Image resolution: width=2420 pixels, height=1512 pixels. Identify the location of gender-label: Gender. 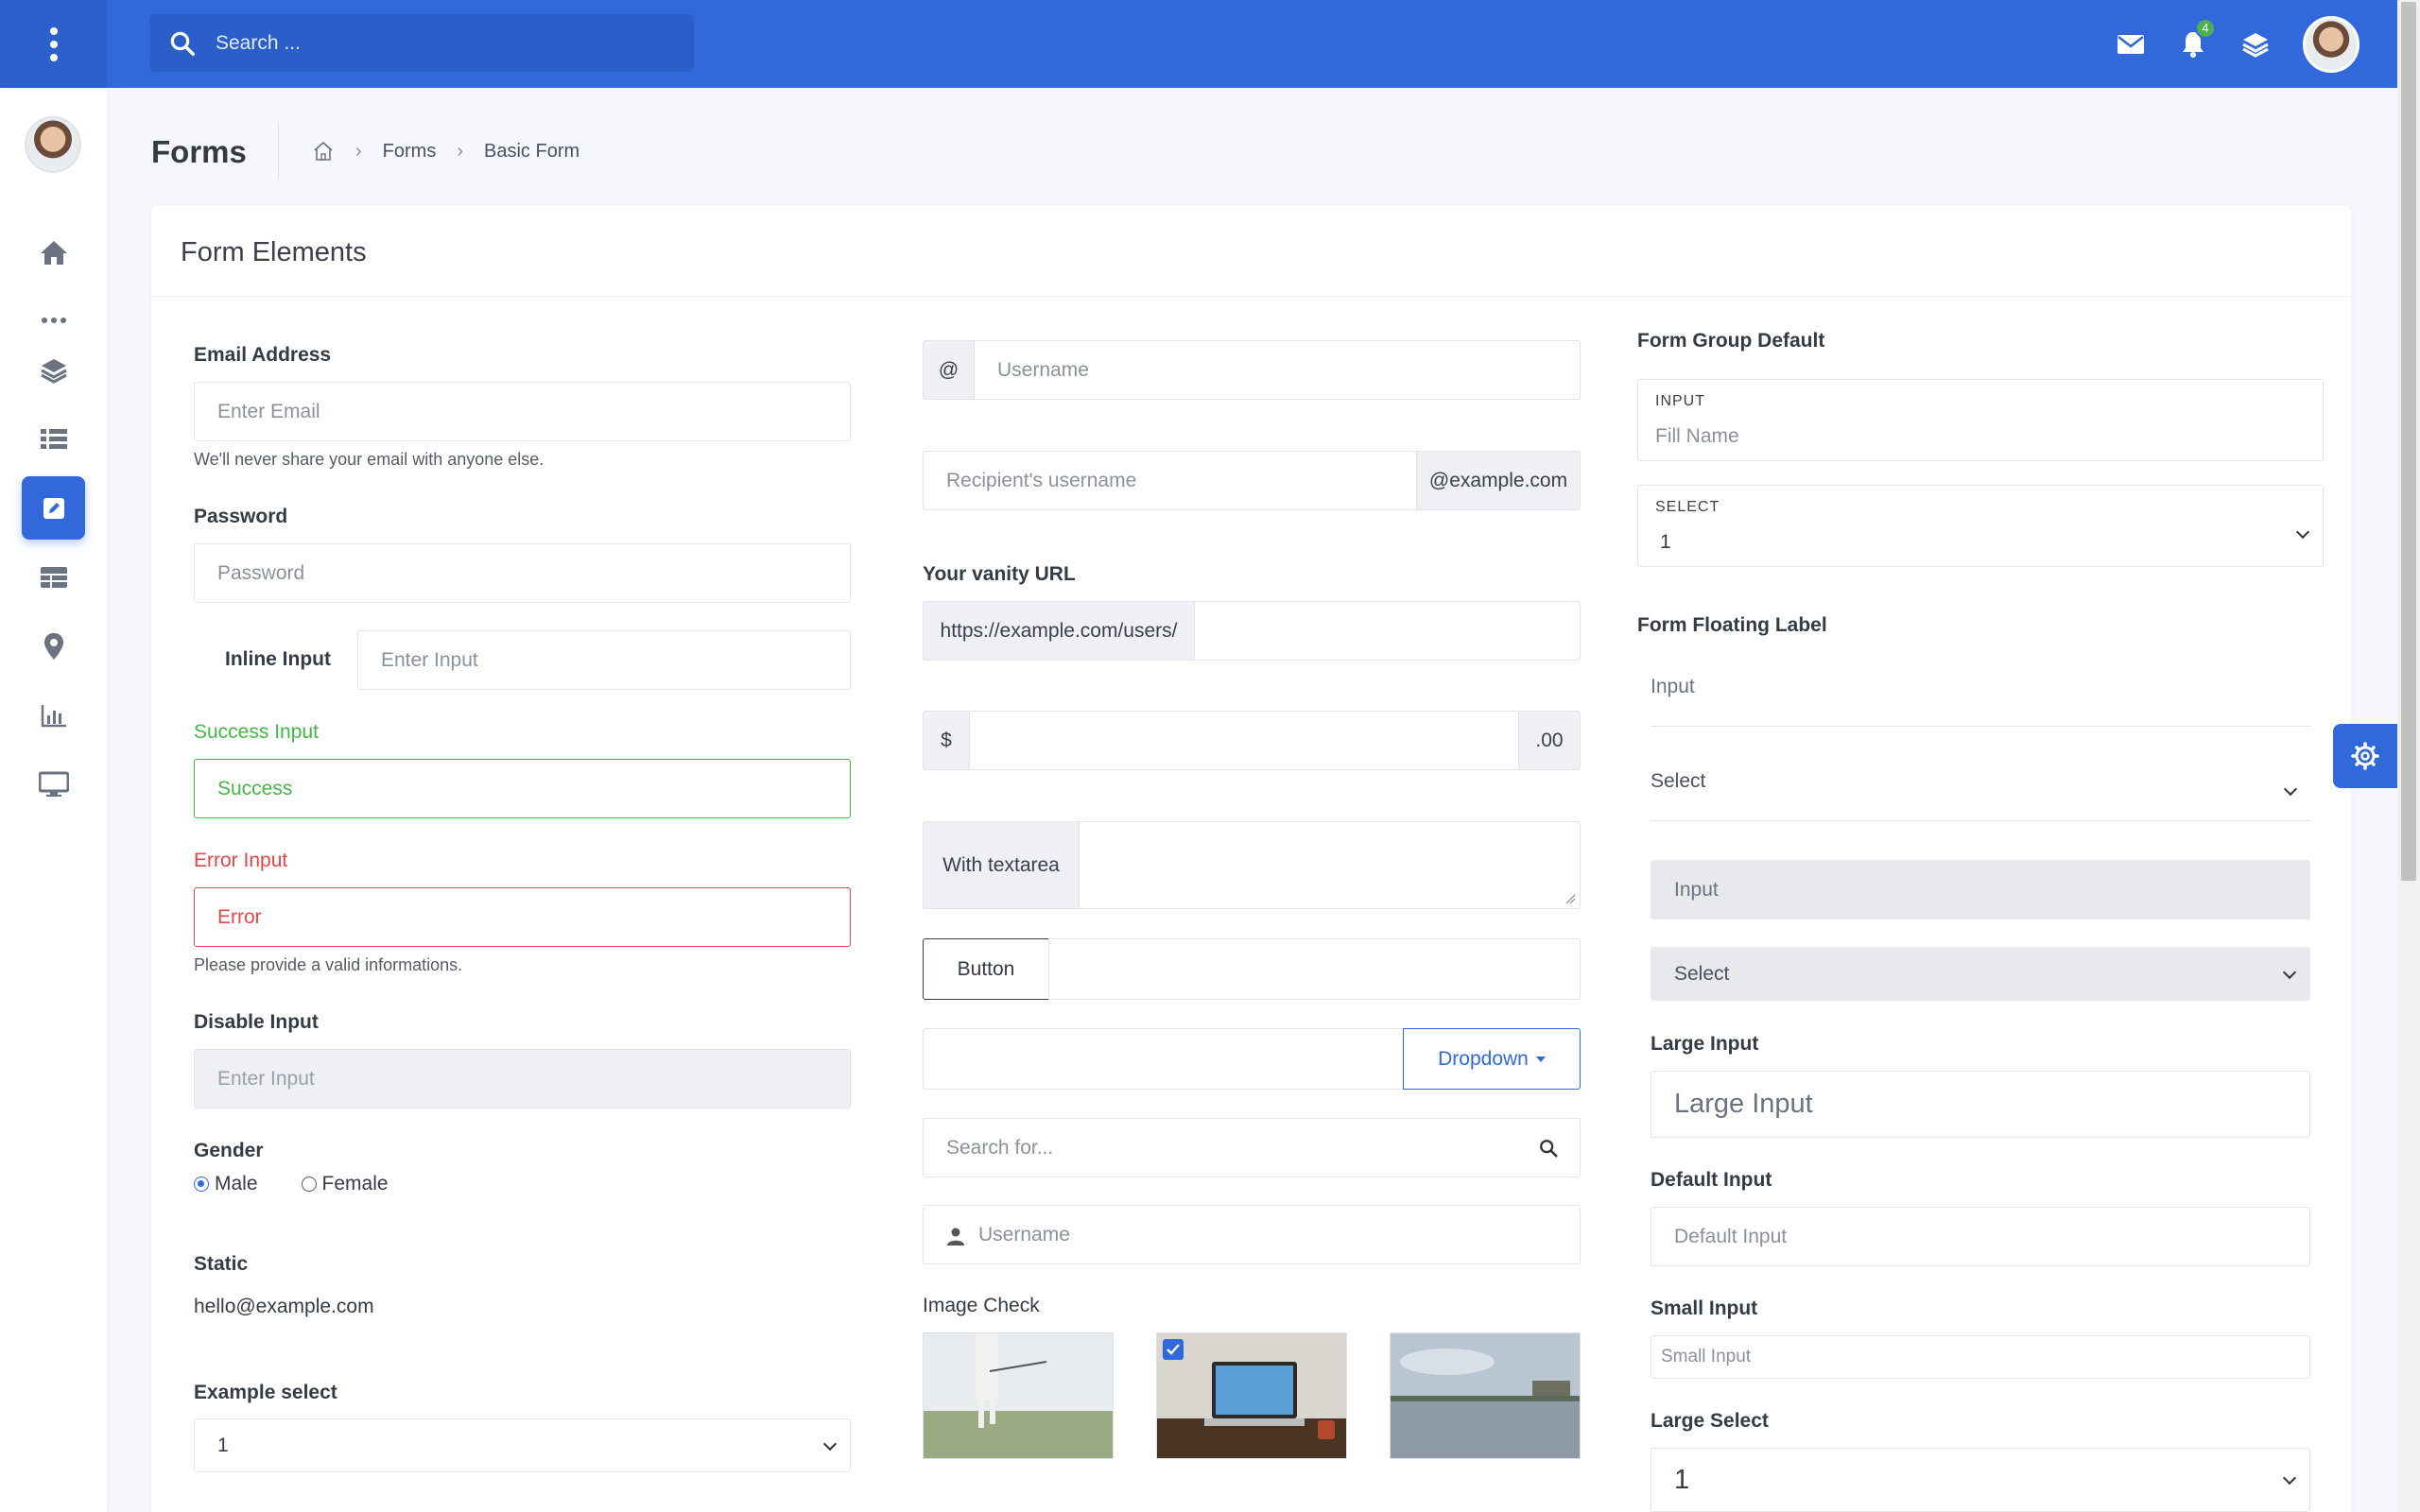
(229, 1150).